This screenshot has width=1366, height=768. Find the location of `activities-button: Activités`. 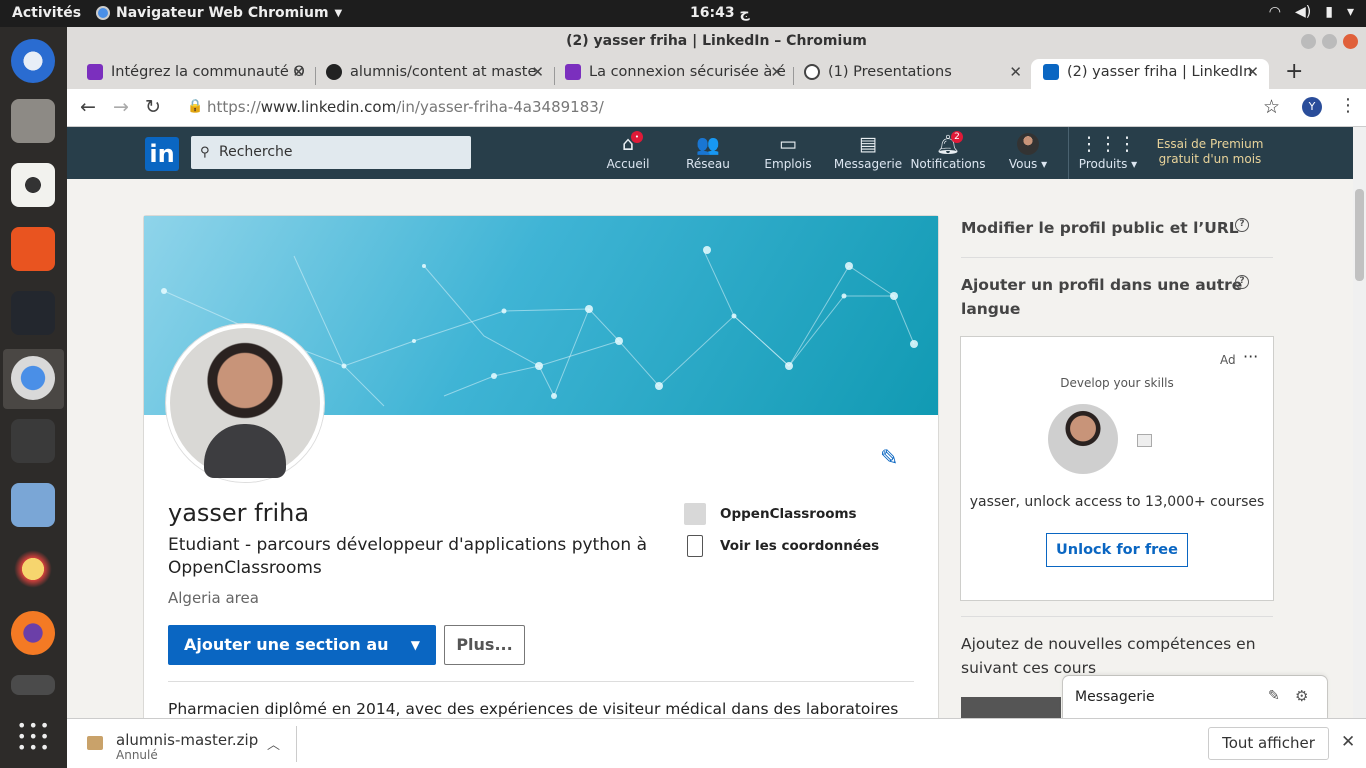

activities-button: Activités is located at coordinates (46, 13).